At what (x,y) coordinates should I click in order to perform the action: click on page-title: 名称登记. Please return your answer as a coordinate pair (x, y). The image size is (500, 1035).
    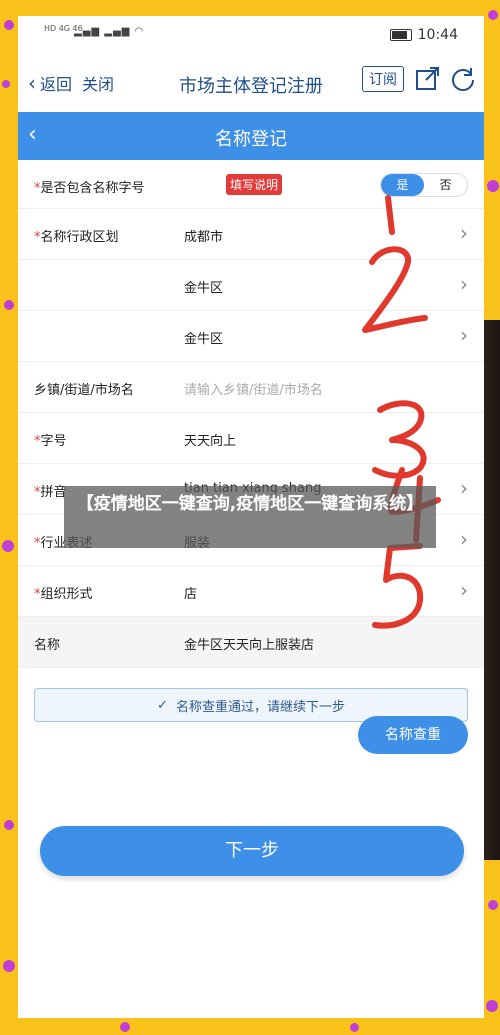
    Looking at the image, I should click on (251, 139).